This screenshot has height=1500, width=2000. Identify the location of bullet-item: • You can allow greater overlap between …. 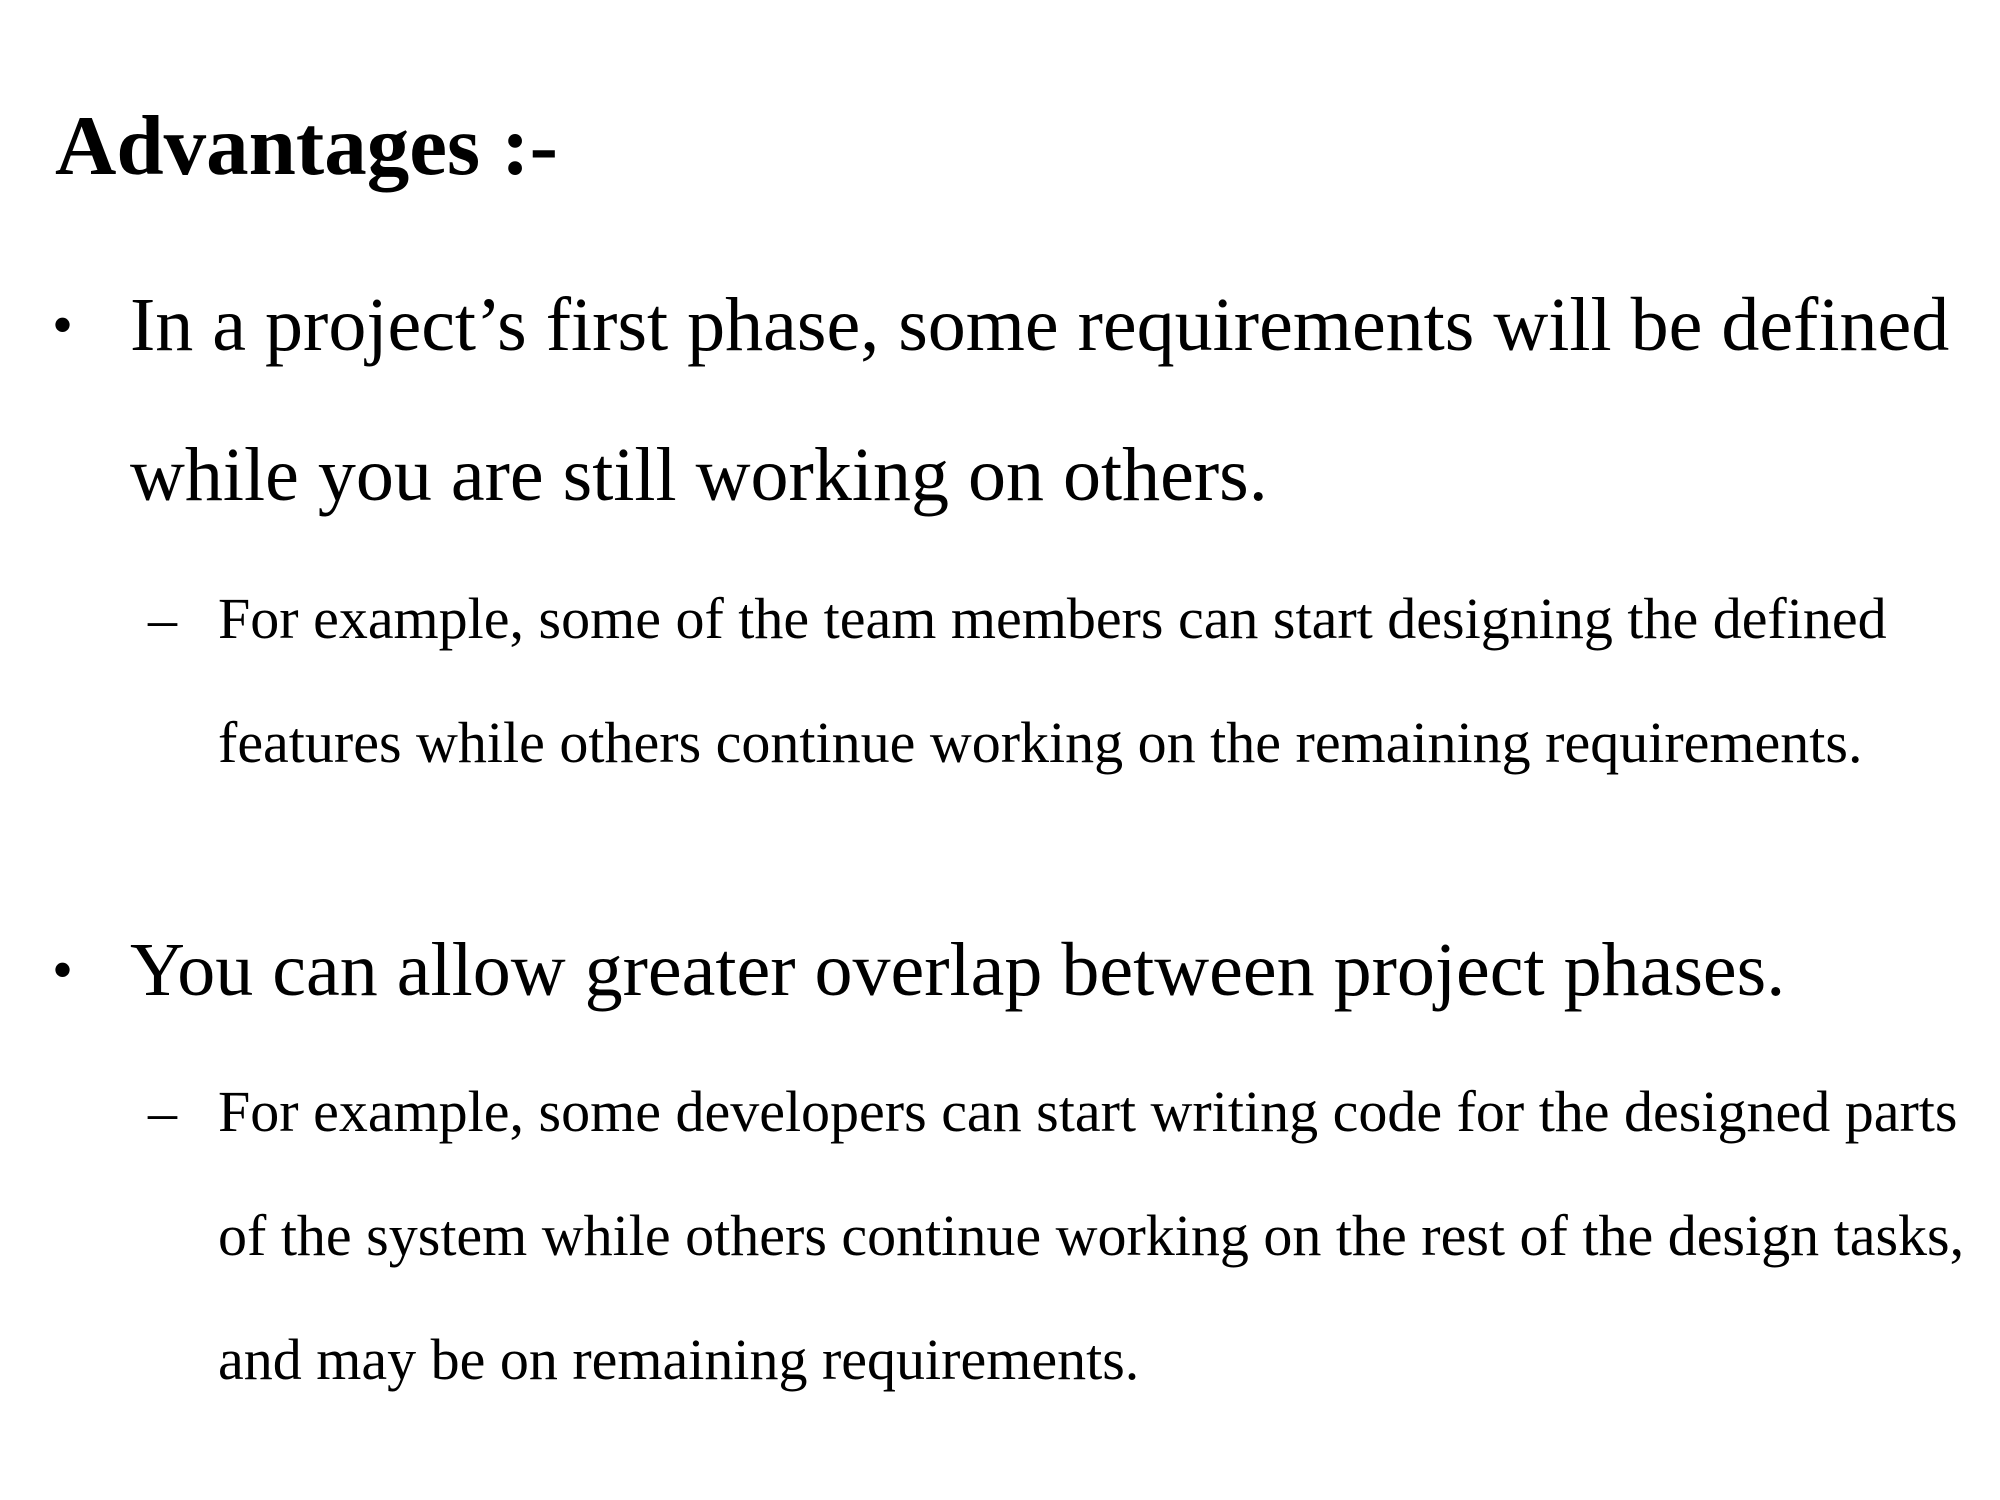
(1001, 970).